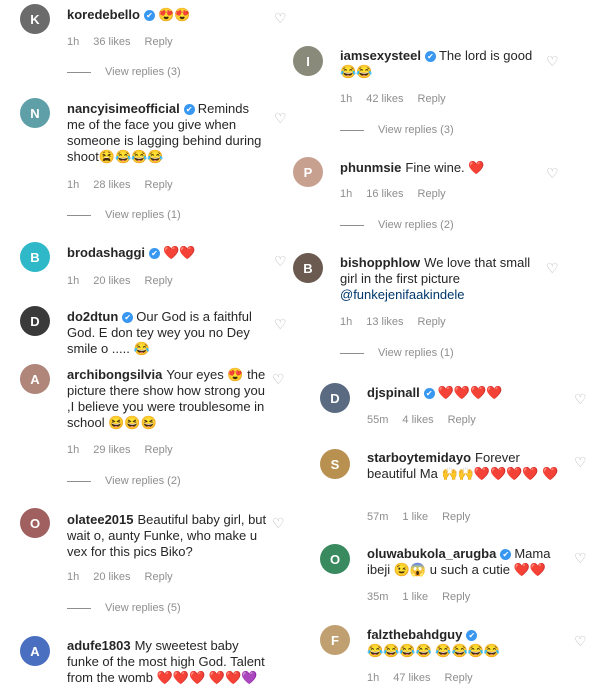  What do you see at coordinates (335, 640) in the screenshot?
I see `avatar: F` at bounding box center [335, 640].